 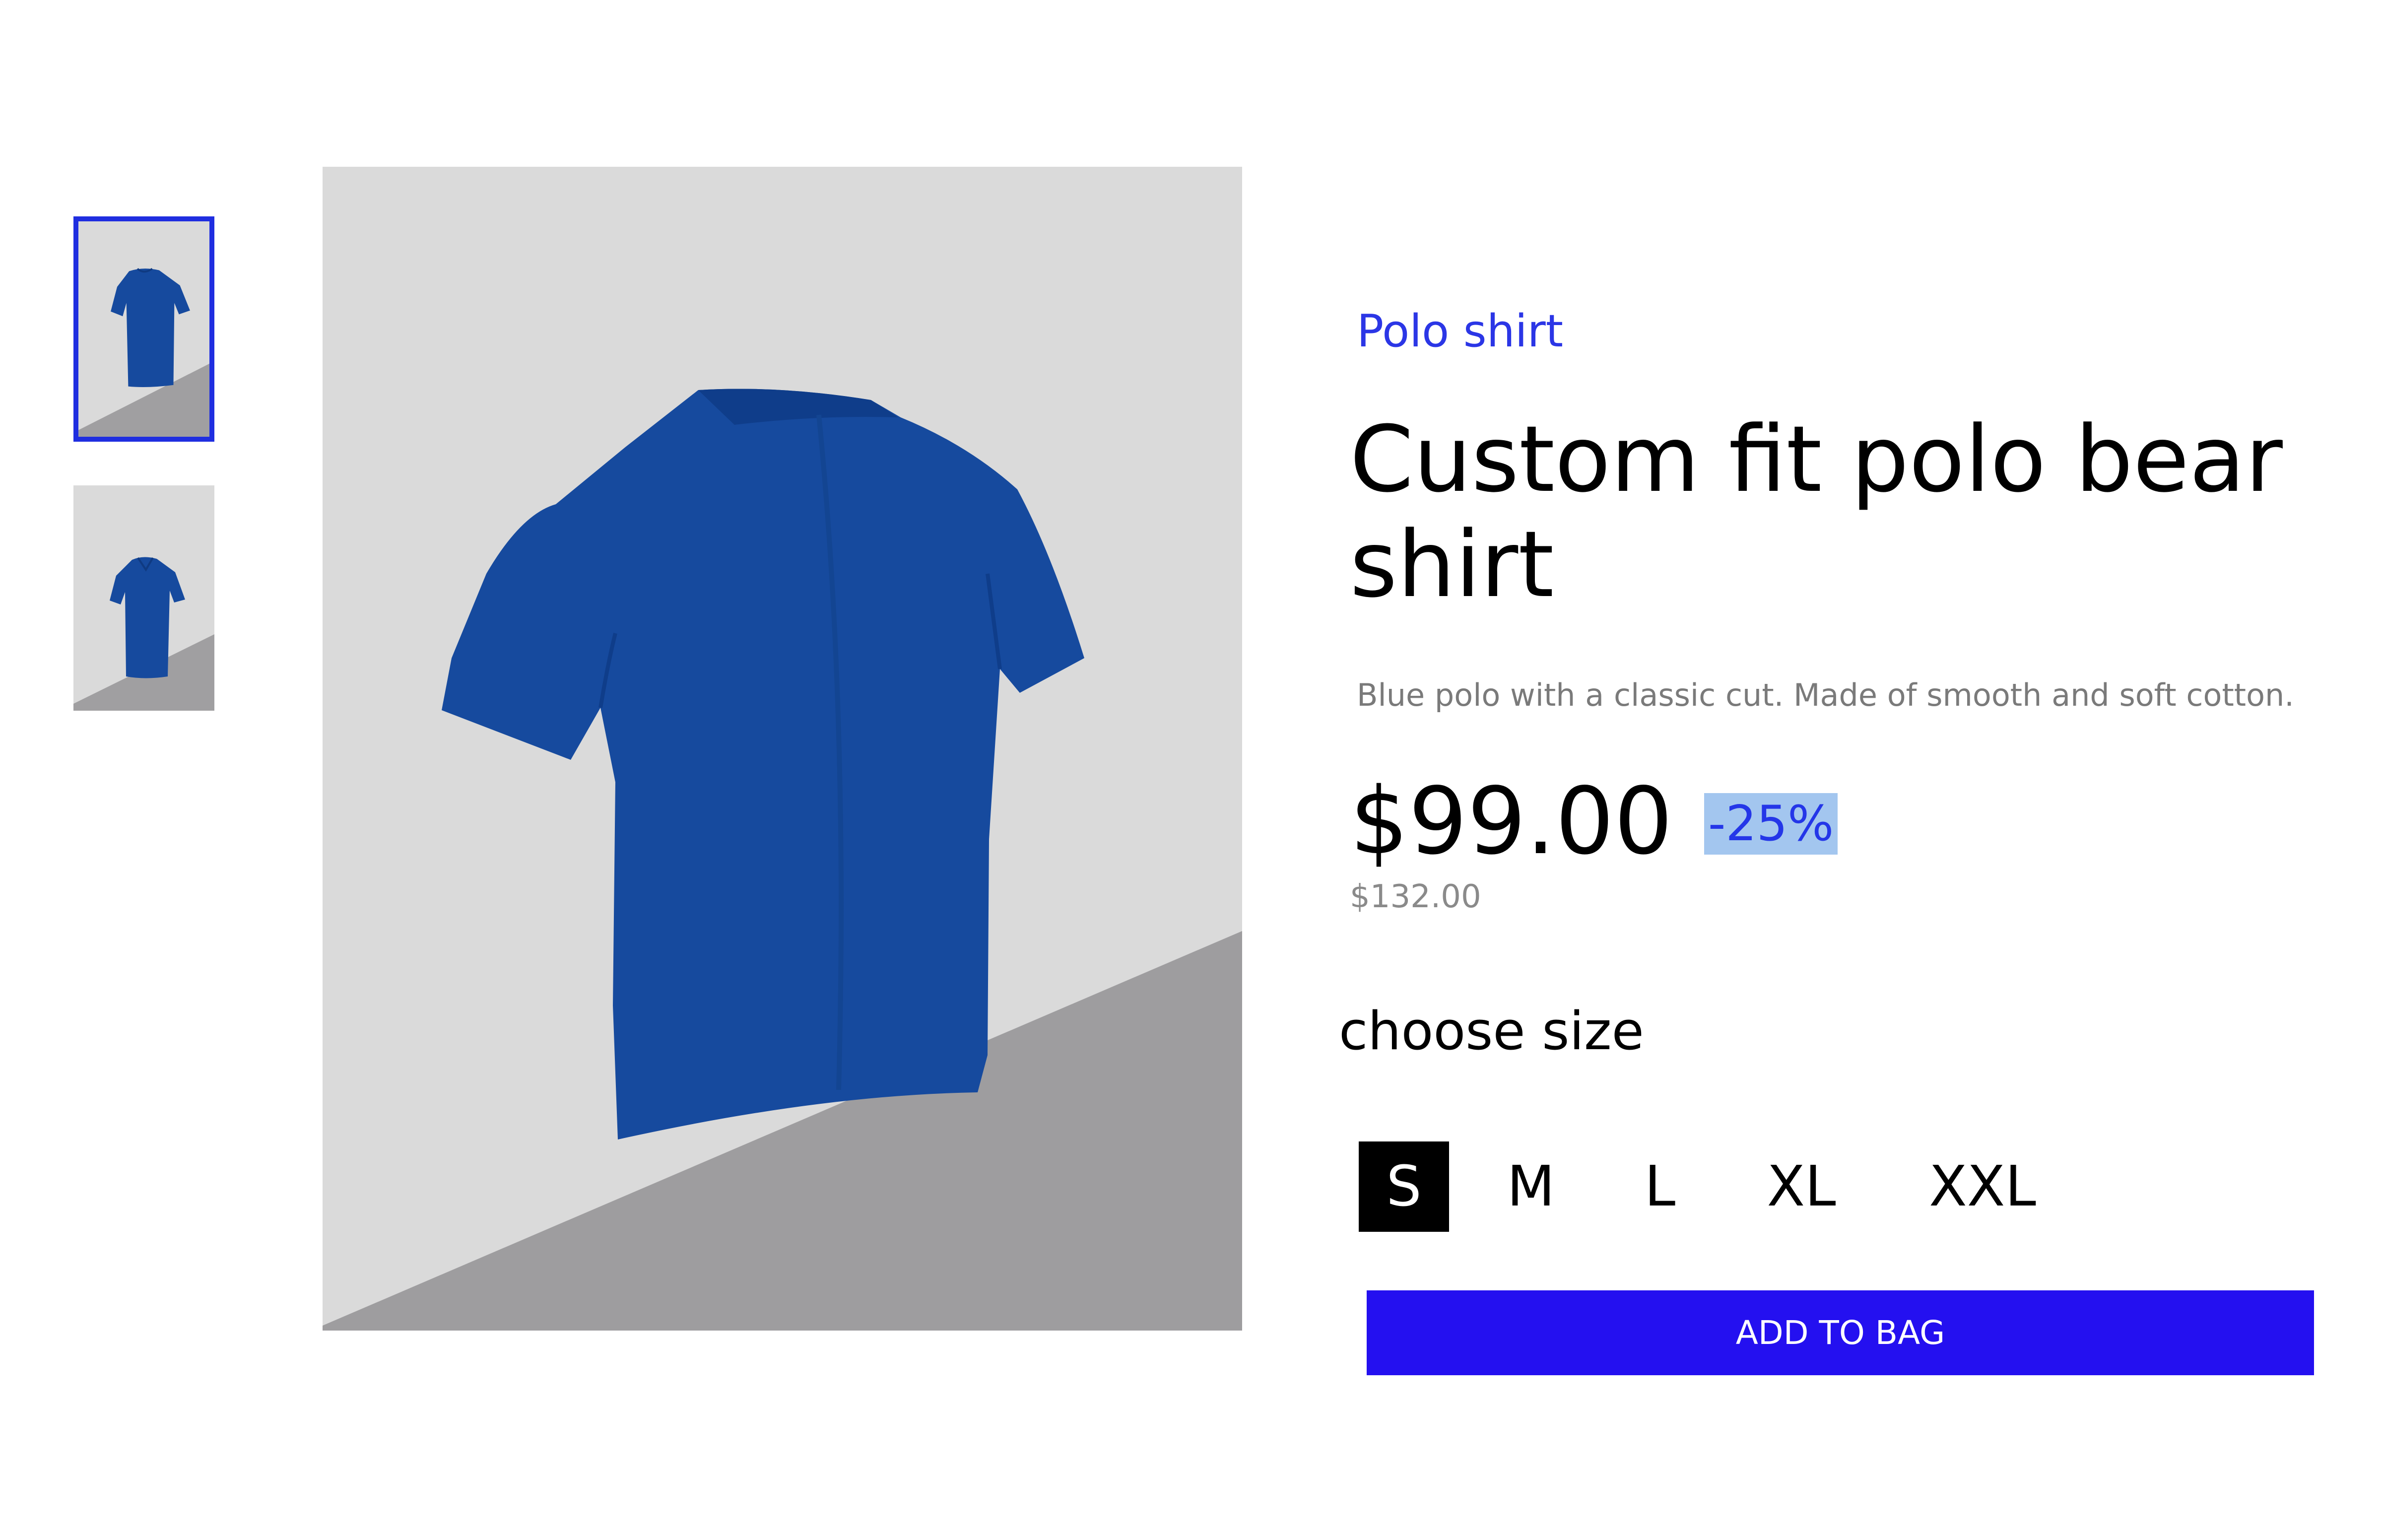 I want to click on size-heading: choose size, so click(x=1492, y=1031).